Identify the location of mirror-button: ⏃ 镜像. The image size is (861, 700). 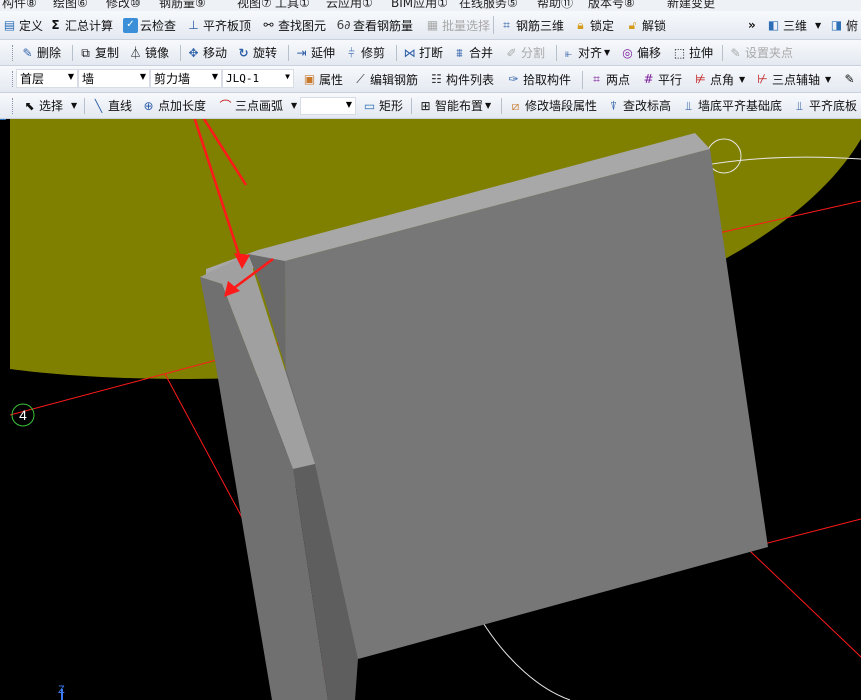
(148, 52).